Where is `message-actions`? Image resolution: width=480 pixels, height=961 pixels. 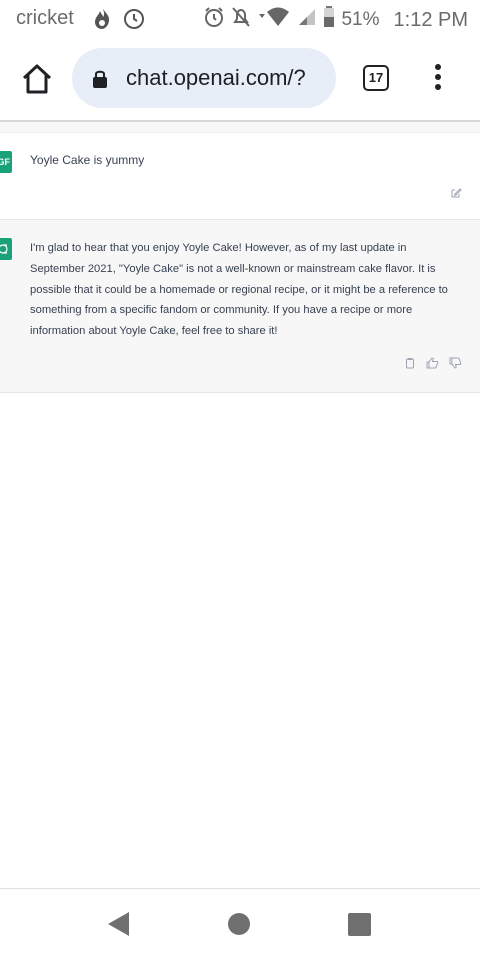 message-actions is located at coordinates (433, 365).